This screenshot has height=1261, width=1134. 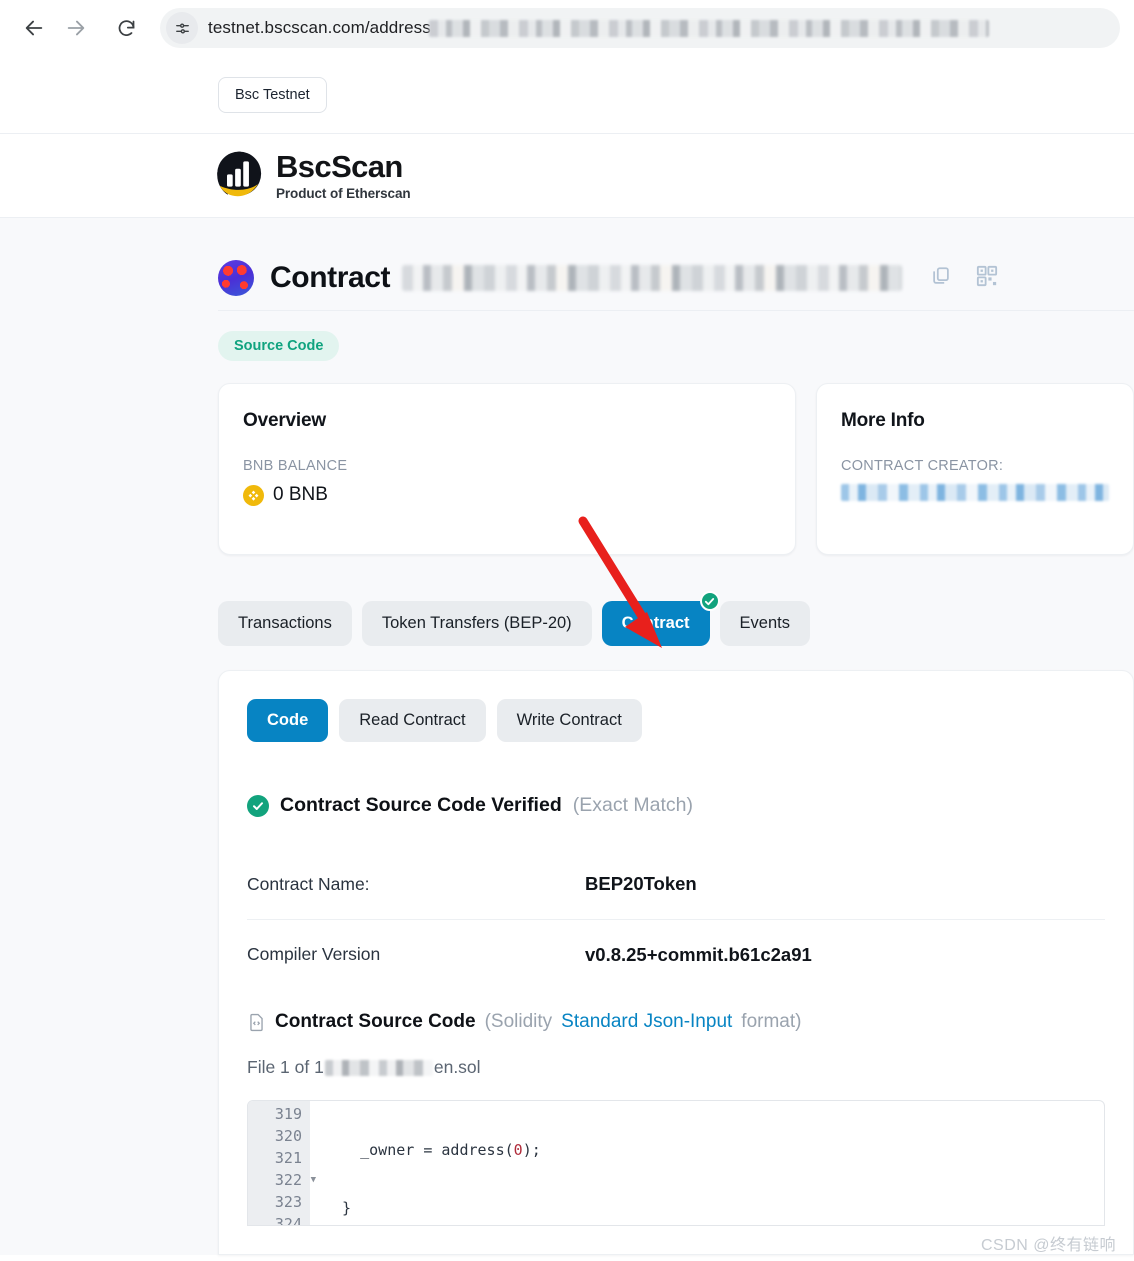 I want to click on line-number-text: 322, so click(x=288, y=1180).